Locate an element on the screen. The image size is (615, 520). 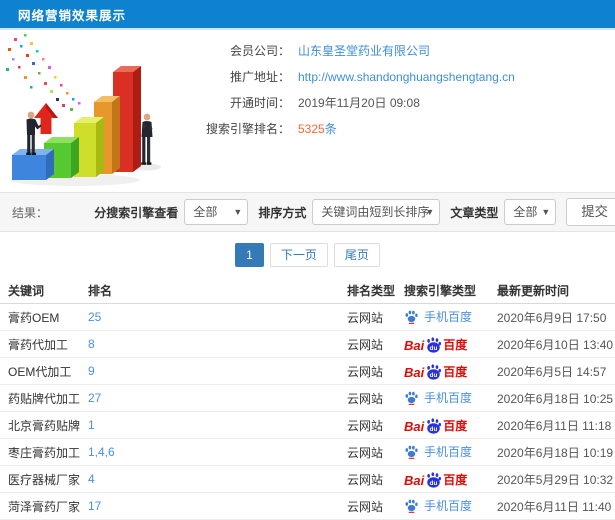
table-row: 北京膏药贴牌 1 云网站 Bai du 百度 2020年6月11日 11:18 is located at coordinates (307, 425).